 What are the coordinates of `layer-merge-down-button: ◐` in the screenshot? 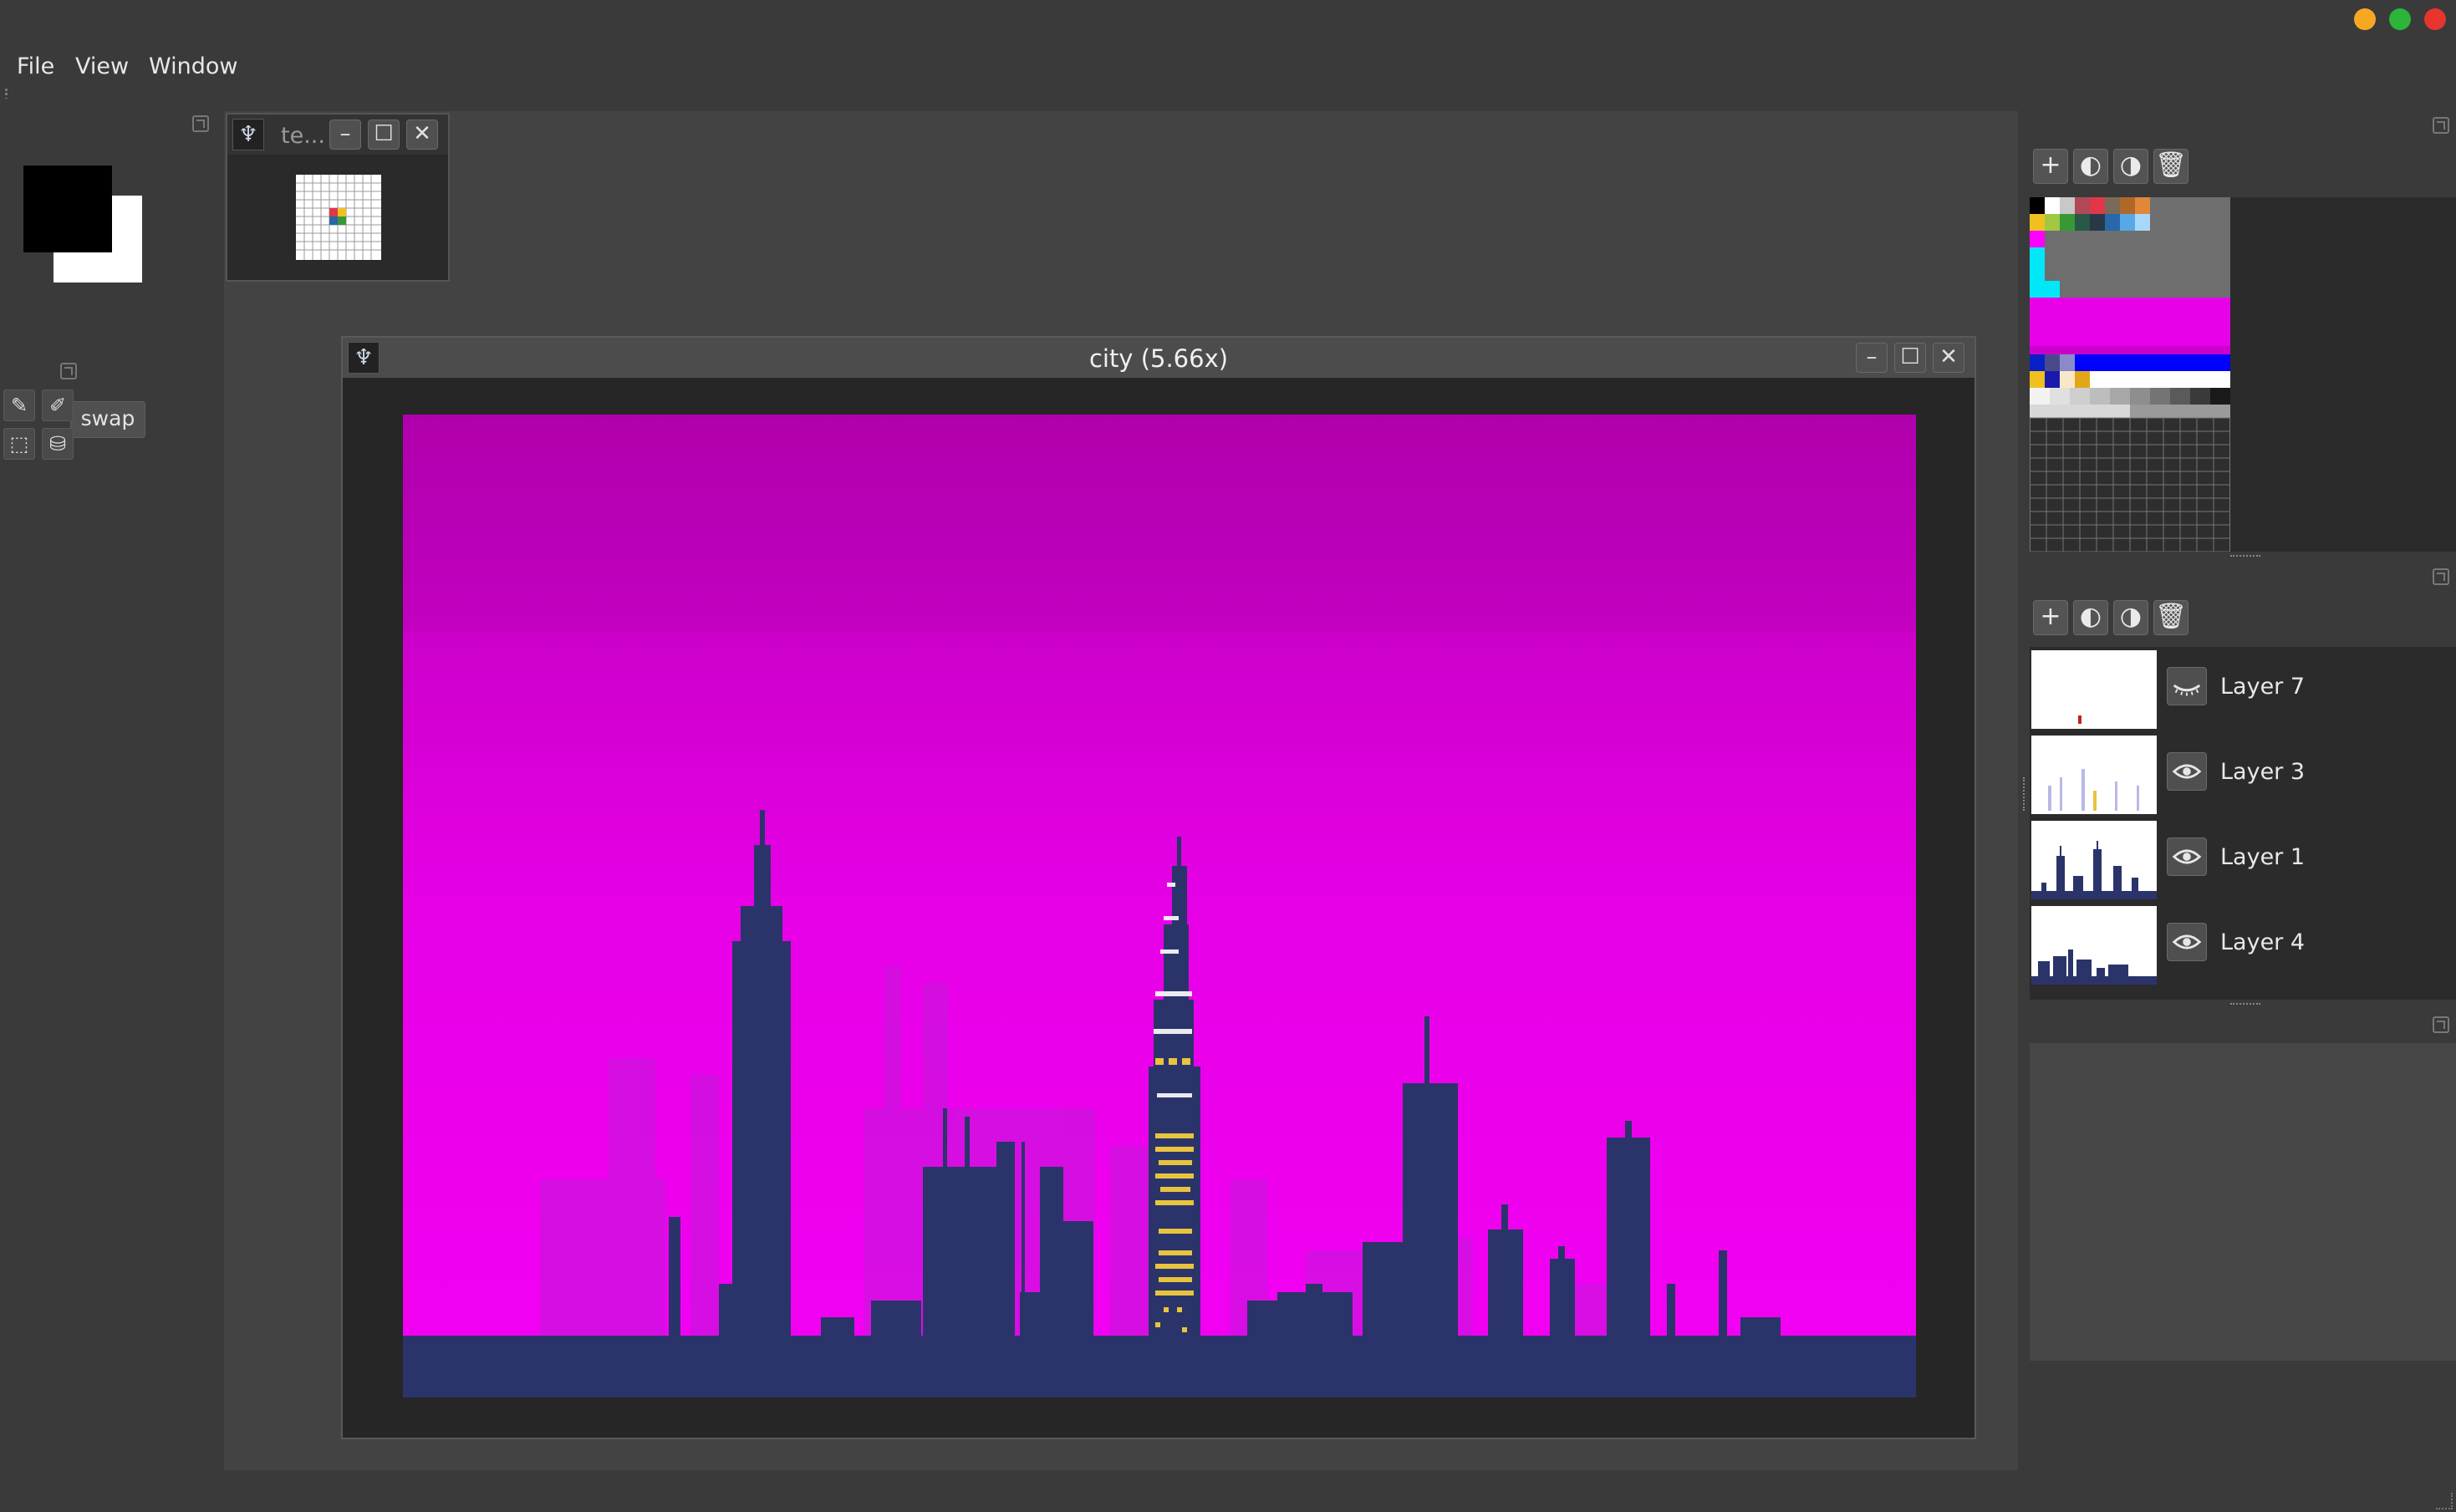 It's located at (2090, 617).